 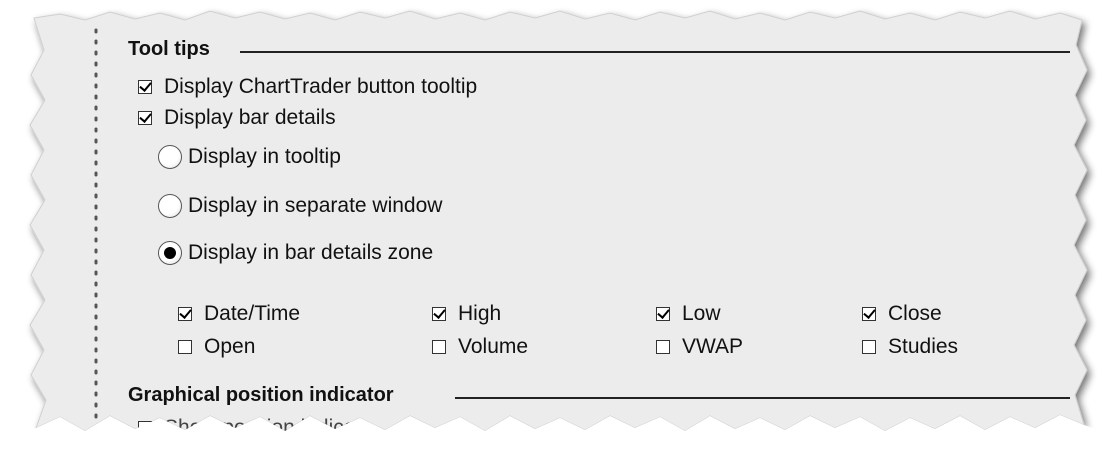 I want to click on high-label: High, so click(x=480, y=313).